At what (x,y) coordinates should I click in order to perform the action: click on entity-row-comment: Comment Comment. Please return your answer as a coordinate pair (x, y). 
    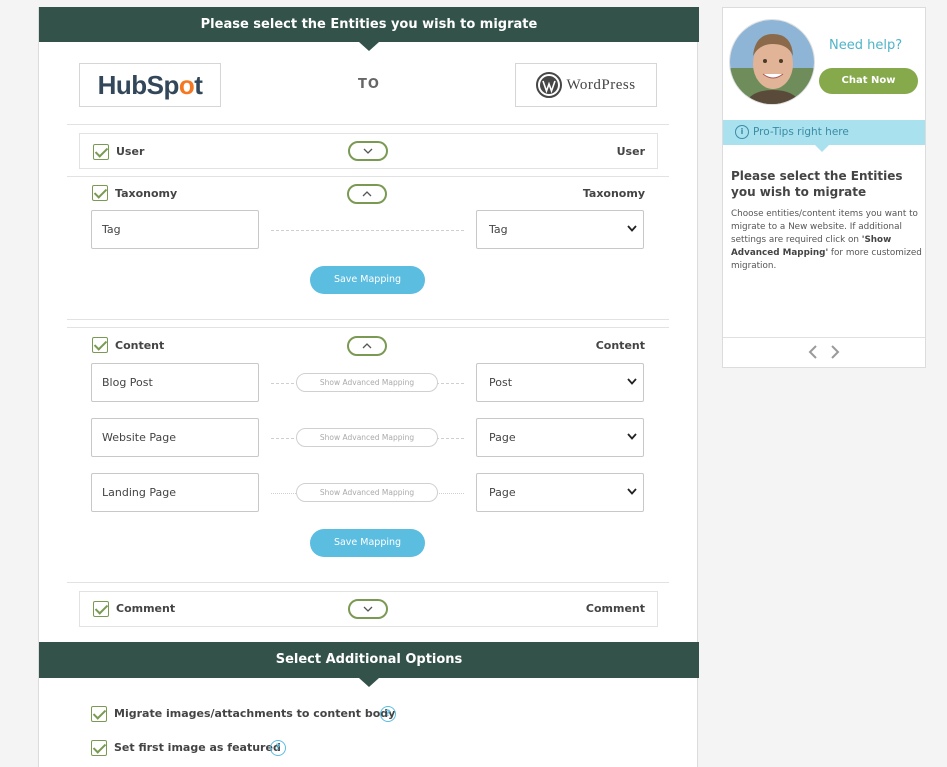
    Looking at the image, I should click on (368, 609).